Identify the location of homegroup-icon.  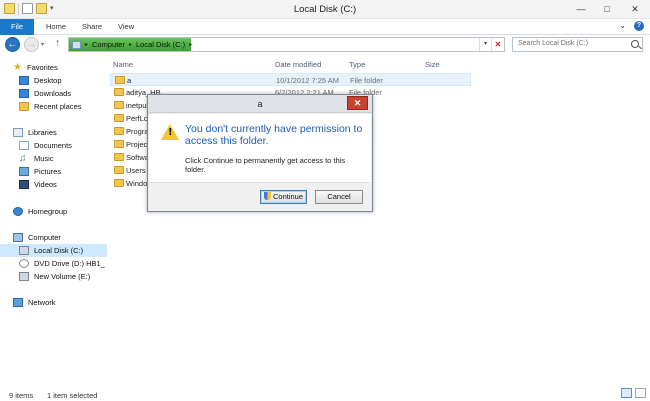
(18, 211).